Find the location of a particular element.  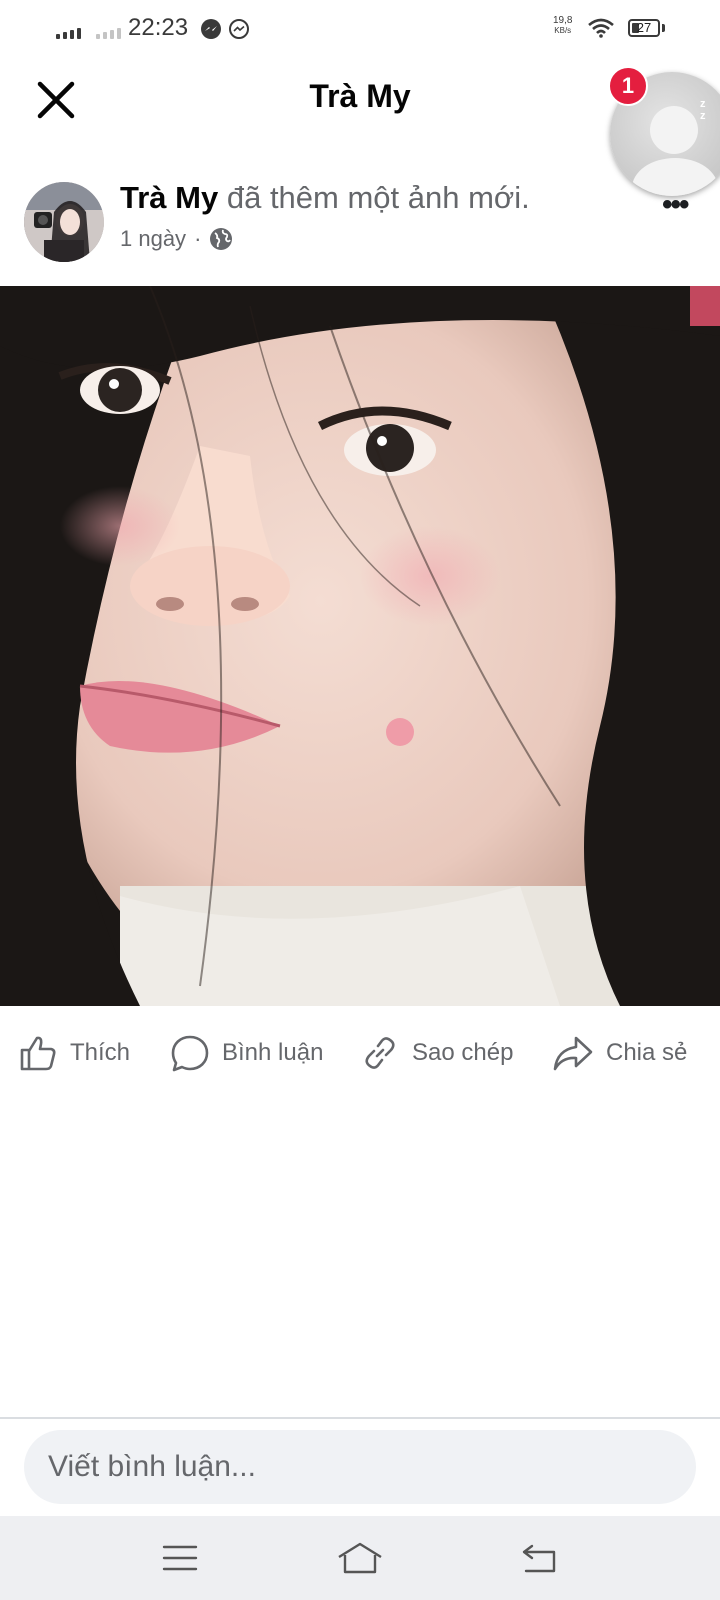

back-button is located at coordinates (540, 1558).